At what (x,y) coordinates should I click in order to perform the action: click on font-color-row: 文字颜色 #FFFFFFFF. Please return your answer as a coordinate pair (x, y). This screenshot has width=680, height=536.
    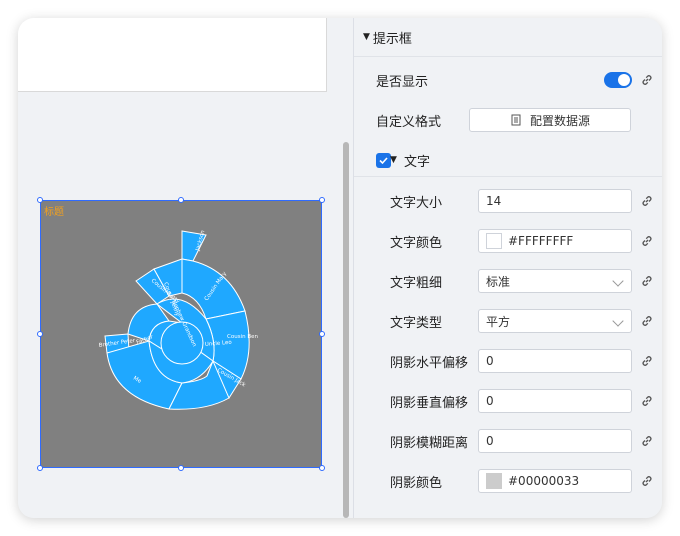
    Looking at the image, I should click on (508, 241).